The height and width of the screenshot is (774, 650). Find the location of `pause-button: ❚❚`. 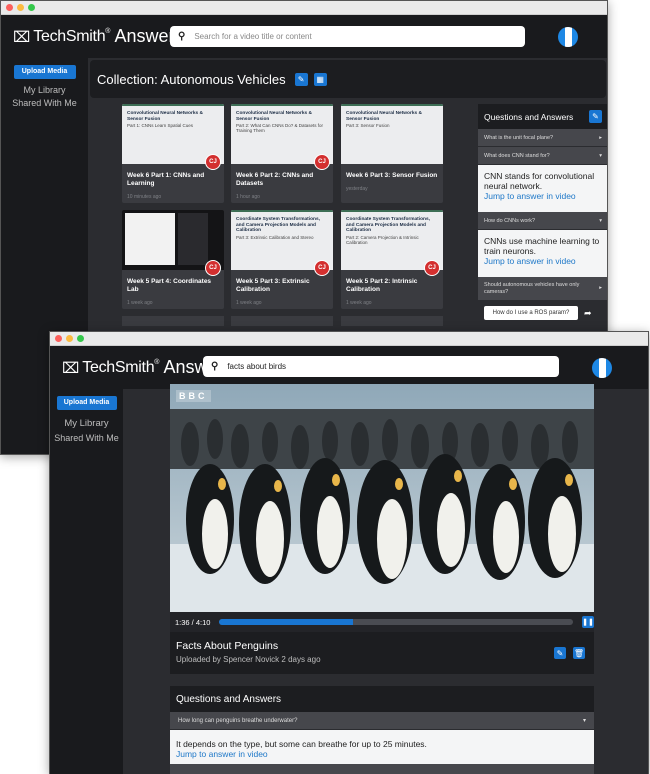

pause-button: ❚❚ is located at coordinates (588, 622).